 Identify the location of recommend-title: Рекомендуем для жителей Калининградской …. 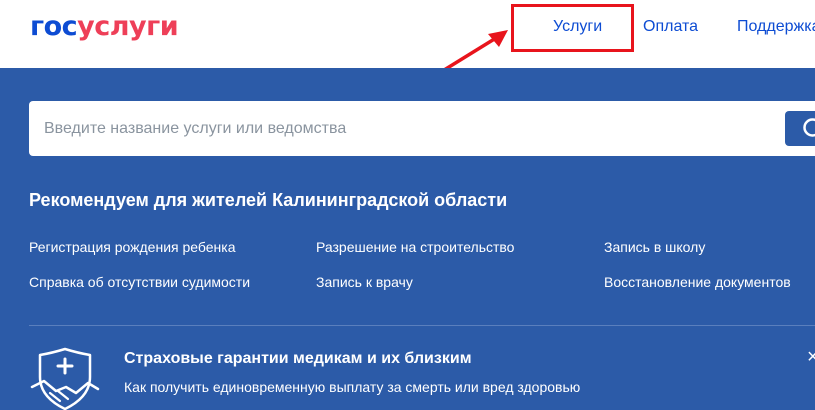
(268, 200).